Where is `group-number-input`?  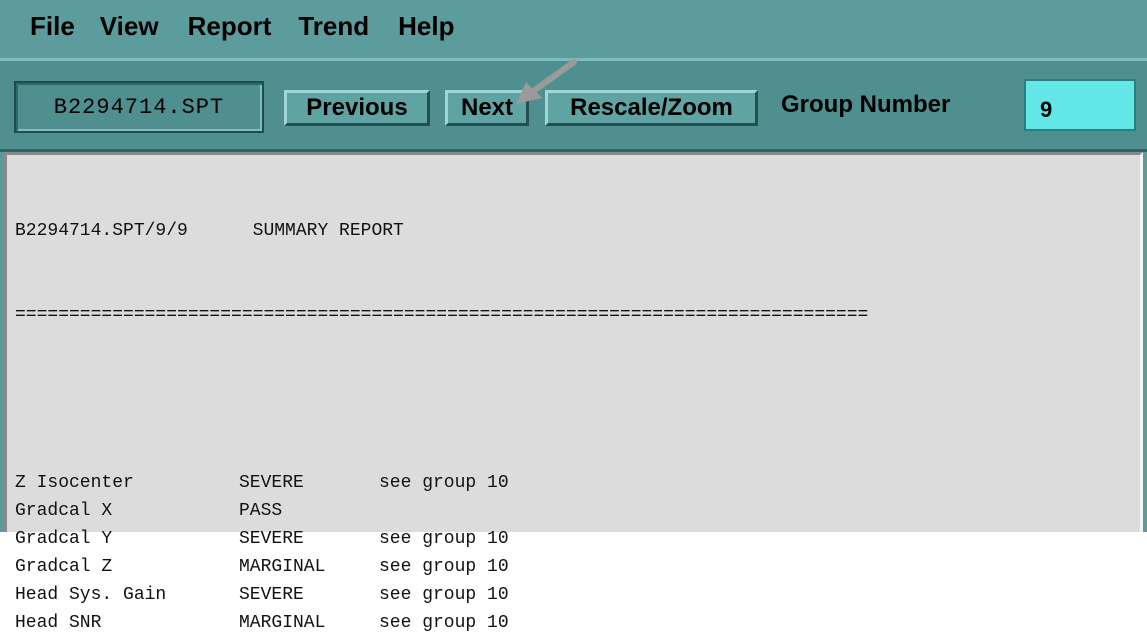
group-number-input is located at coordinates (1080, 105).